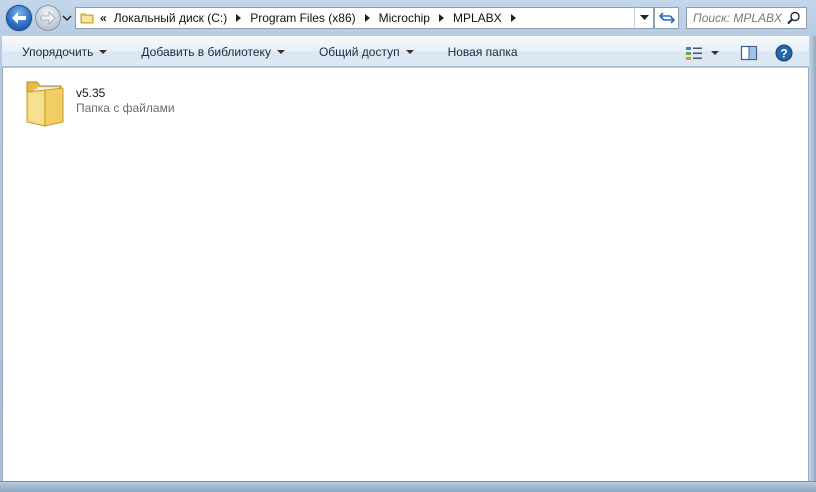 The width and height of the screenshot is (816, 492). I want to click on preview-pane-icon, so click(749, 52).